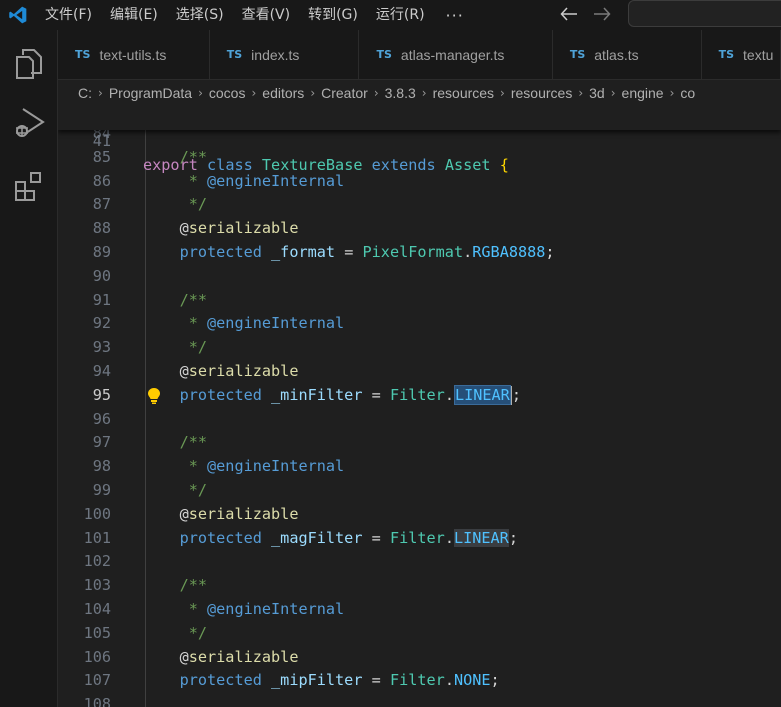  I want to click on editor-tab: TS index.ts, so click(284, 55).